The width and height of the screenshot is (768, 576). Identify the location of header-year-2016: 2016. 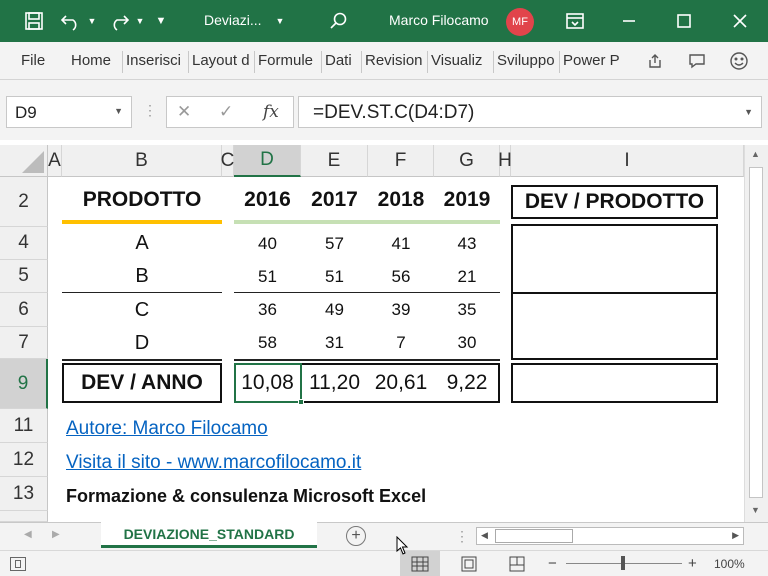
(267, 200).